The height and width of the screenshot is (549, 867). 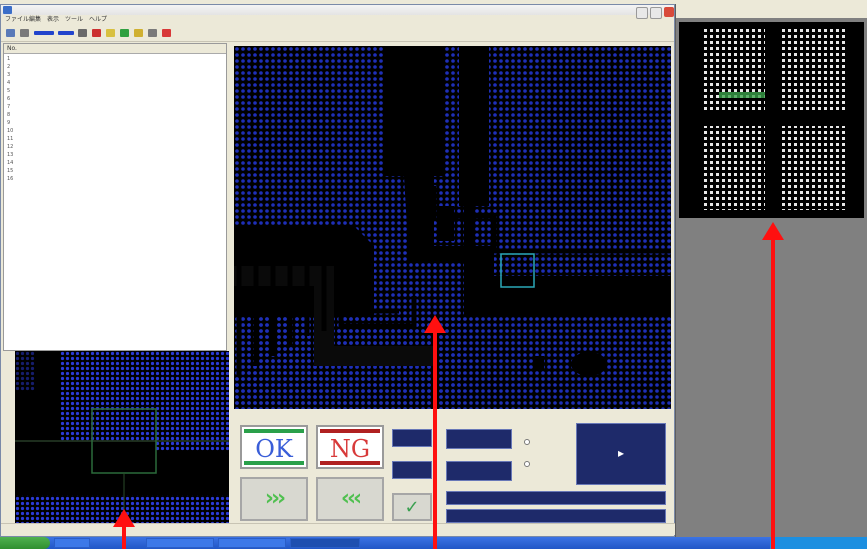 I want to click on table-cell: 8, so click(x=9, y=115).